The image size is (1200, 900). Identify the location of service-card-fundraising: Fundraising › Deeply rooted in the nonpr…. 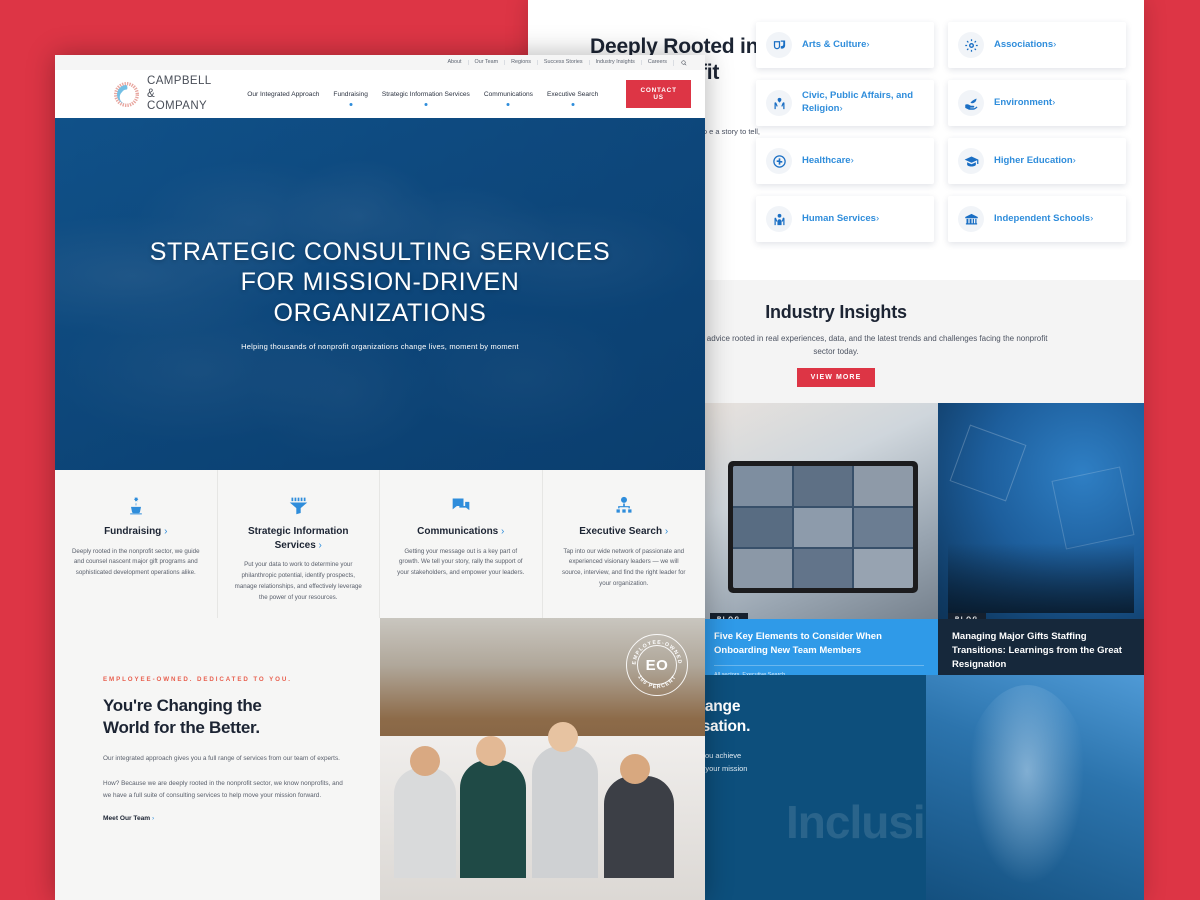
(136, 544).